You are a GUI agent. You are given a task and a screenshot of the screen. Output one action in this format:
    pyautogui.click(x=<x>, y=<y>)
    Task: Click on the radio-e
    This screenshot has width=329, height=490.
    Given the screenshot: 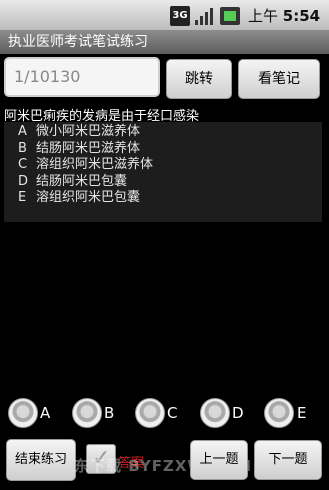 What is the action you would take?
    pyautogui.click(x=279, y=413)
    